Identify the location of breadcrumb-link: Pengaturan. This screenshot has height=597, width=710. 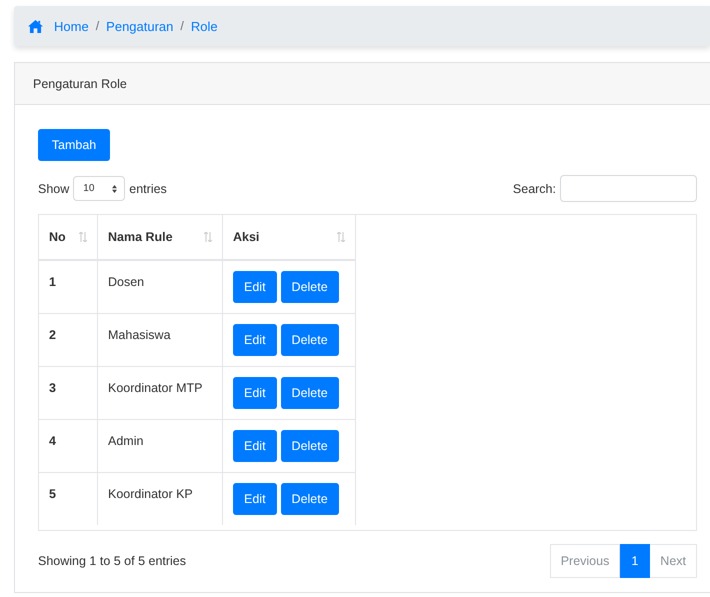
(140, 26).